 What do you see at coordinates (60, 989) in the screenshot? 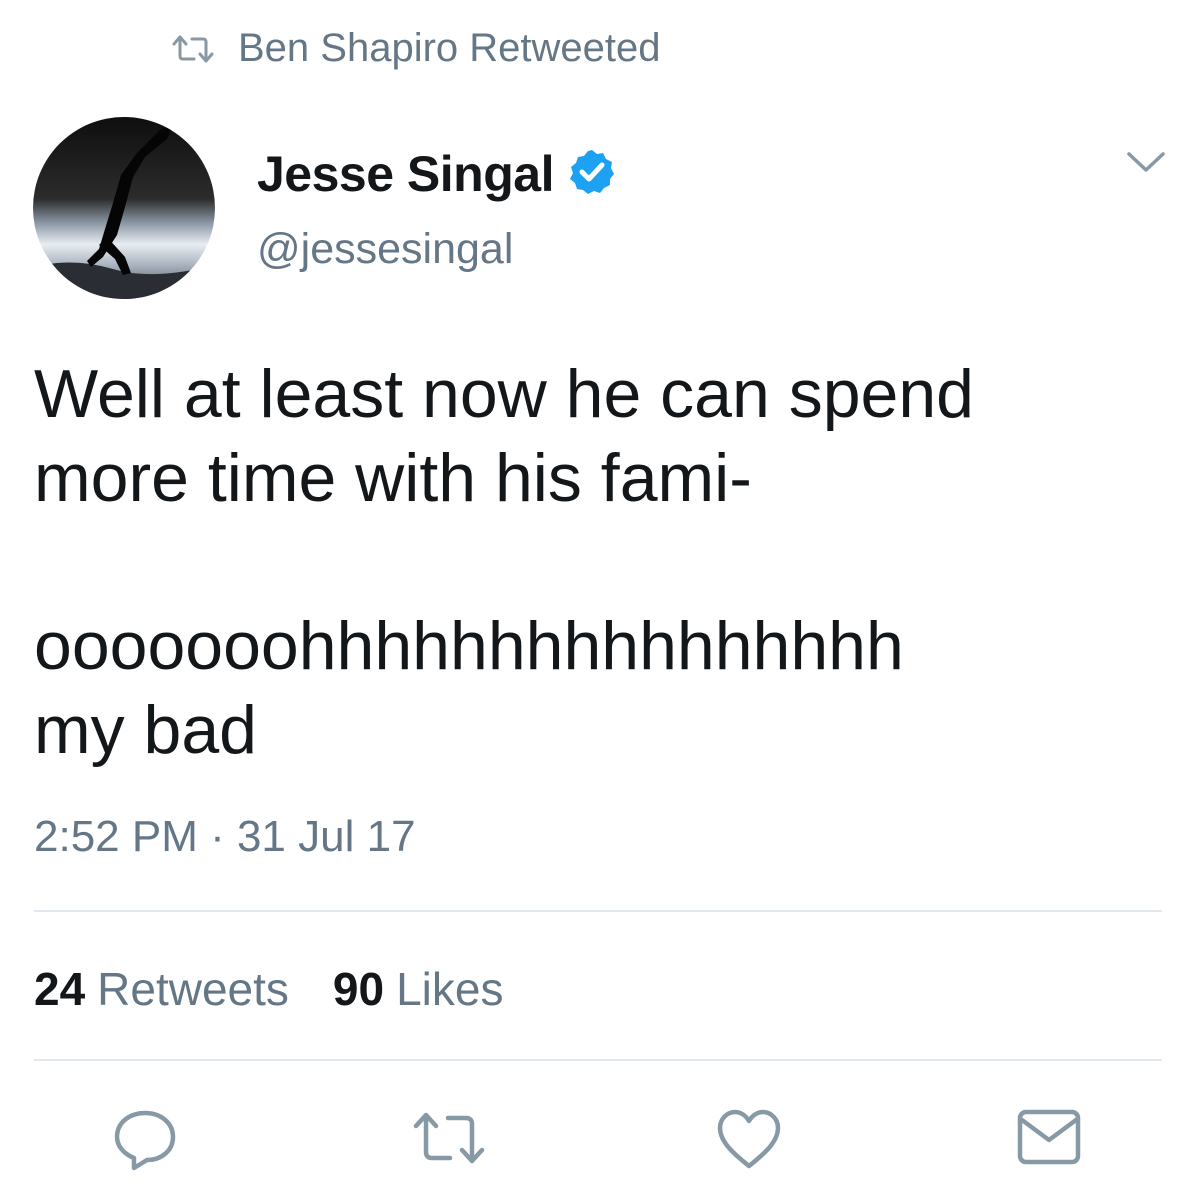
I see `retweets-count: 24` at bounding box center [60, 989].